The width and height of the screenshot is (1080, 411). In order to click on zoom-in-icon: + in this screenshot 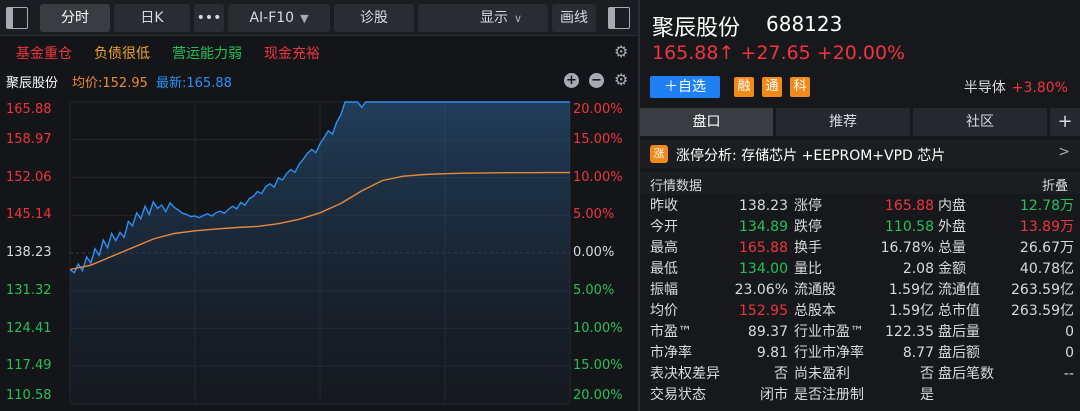, I will do `click(571, 80)`.